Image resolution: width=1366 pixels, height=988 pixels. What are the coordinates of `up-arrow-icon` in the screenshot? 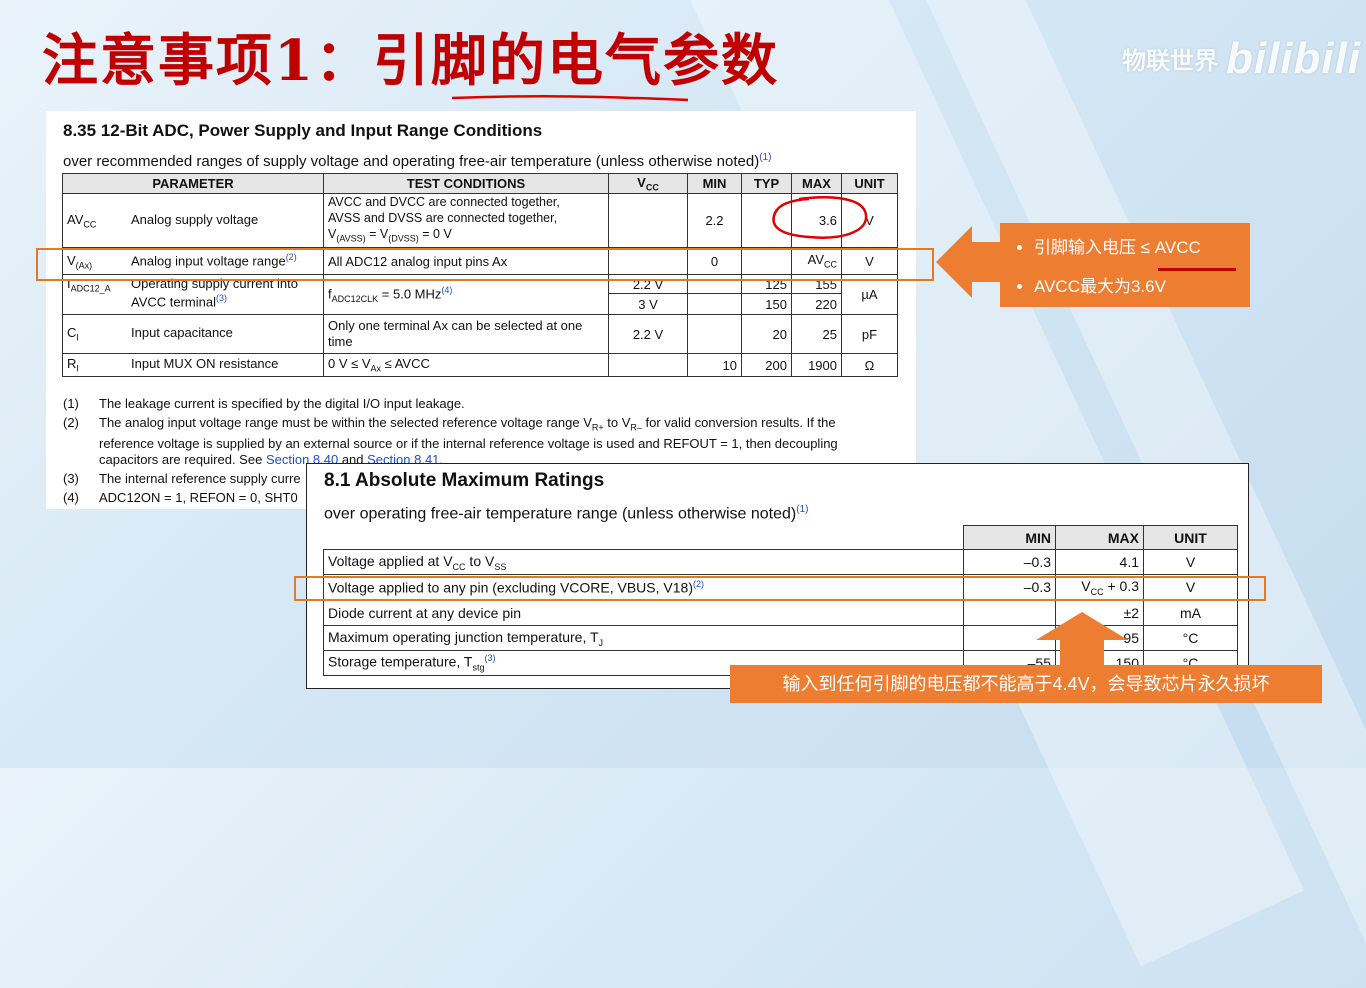 It's located at (1082, 640).